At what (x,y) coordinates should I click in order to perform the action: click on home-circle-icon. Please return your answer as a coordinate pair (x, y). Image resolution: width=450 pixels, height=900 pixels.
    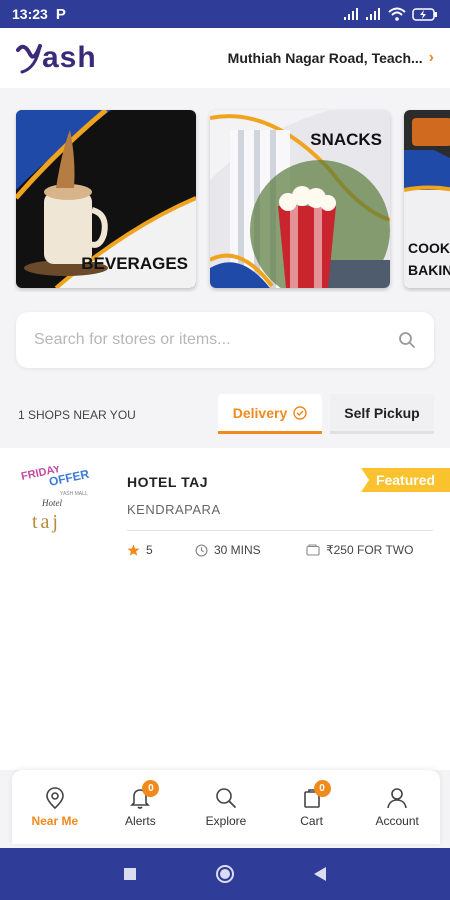
    Looking at the image, I should click on (225, 874).